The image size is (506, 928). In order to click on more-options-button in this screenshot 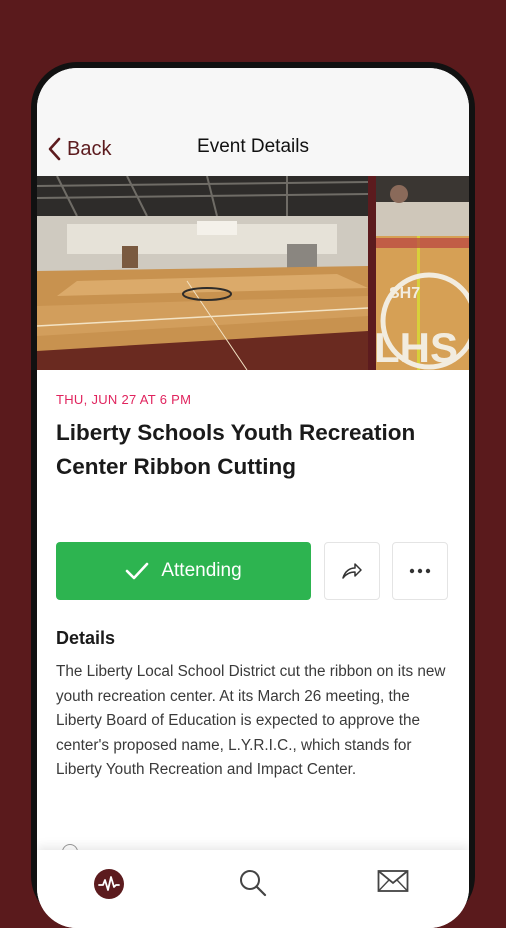, I will do `click(420, 571)`.